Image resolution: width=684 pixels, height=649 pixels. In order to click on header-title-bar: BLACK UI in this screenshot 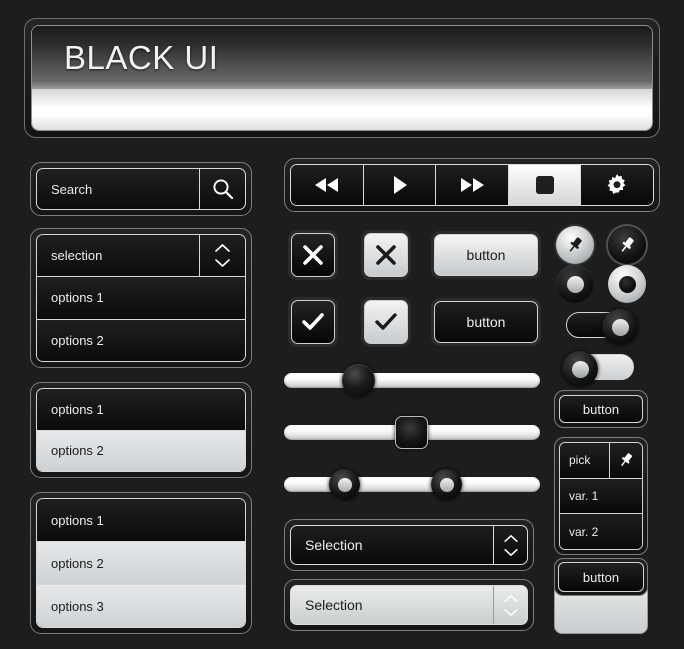, I will do `click(342, 58)`.